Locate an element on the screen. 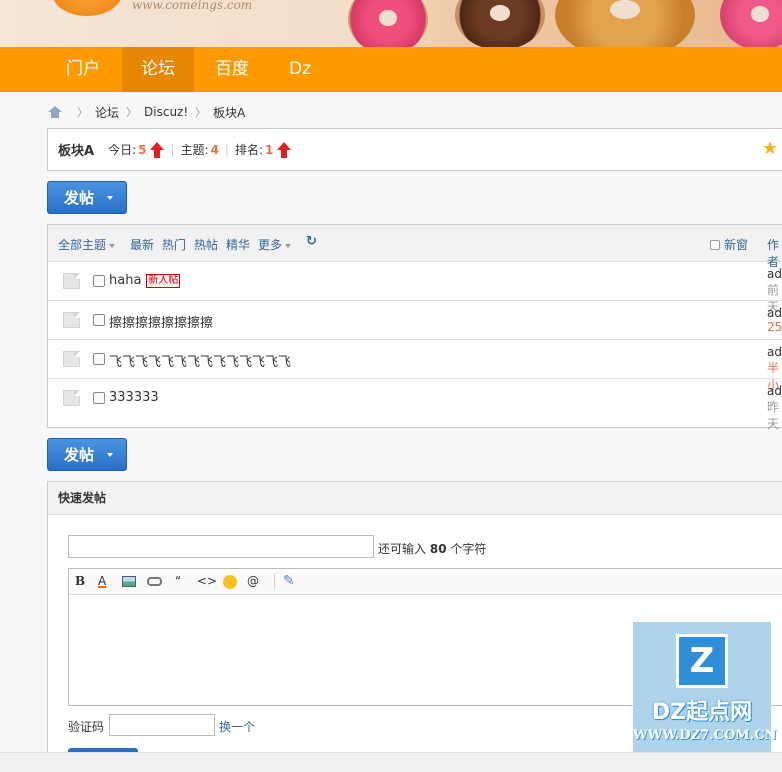 The width and height of the screenshot is (782, 772). thread-list-header: 全部主题 最新 热门 热帖 精华 更多 ↻ 新窗 作者 is located at coordinates (415, 247).